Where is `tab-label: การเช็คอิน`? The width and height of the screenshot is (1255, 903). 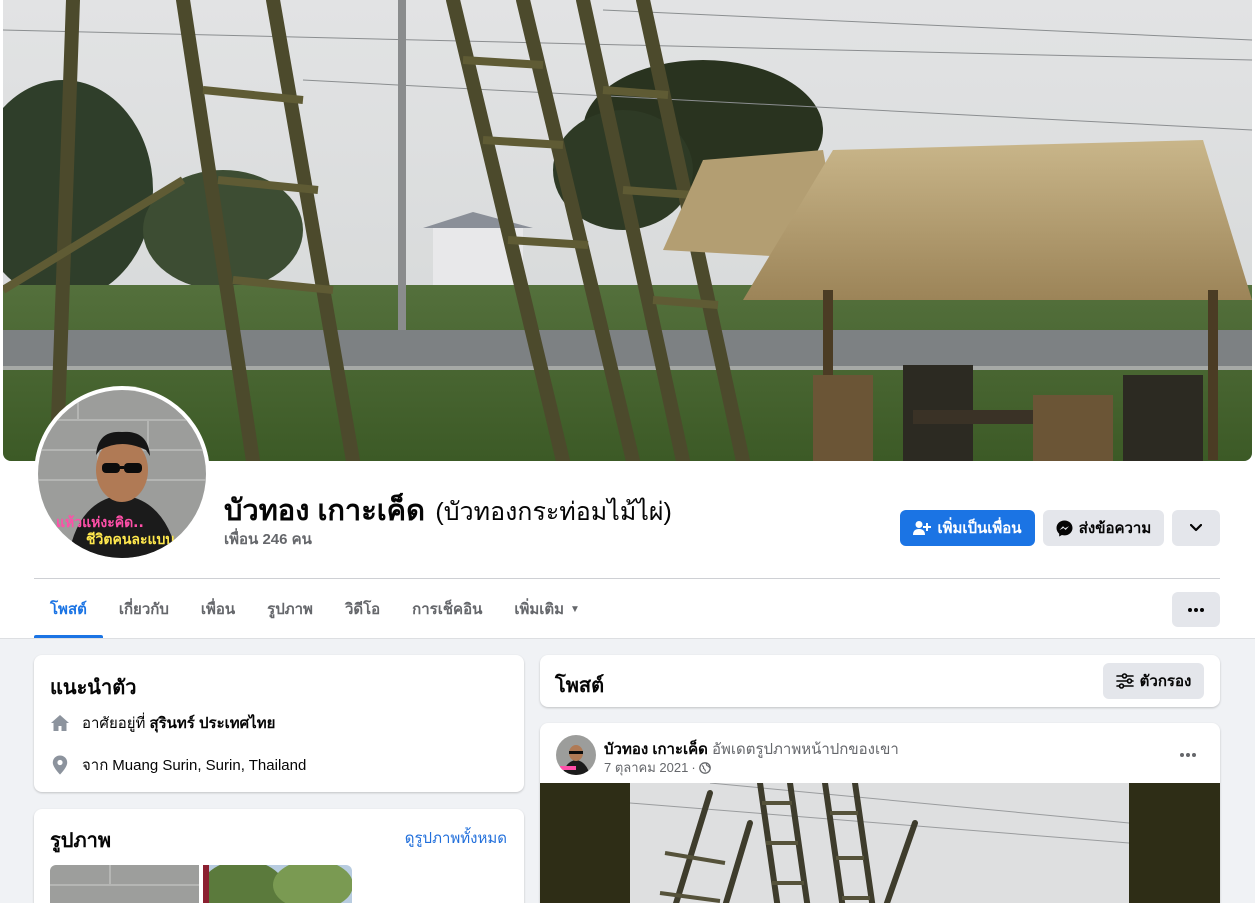 tab-label: การเช็คอิน is located at coordinates (447, 609).